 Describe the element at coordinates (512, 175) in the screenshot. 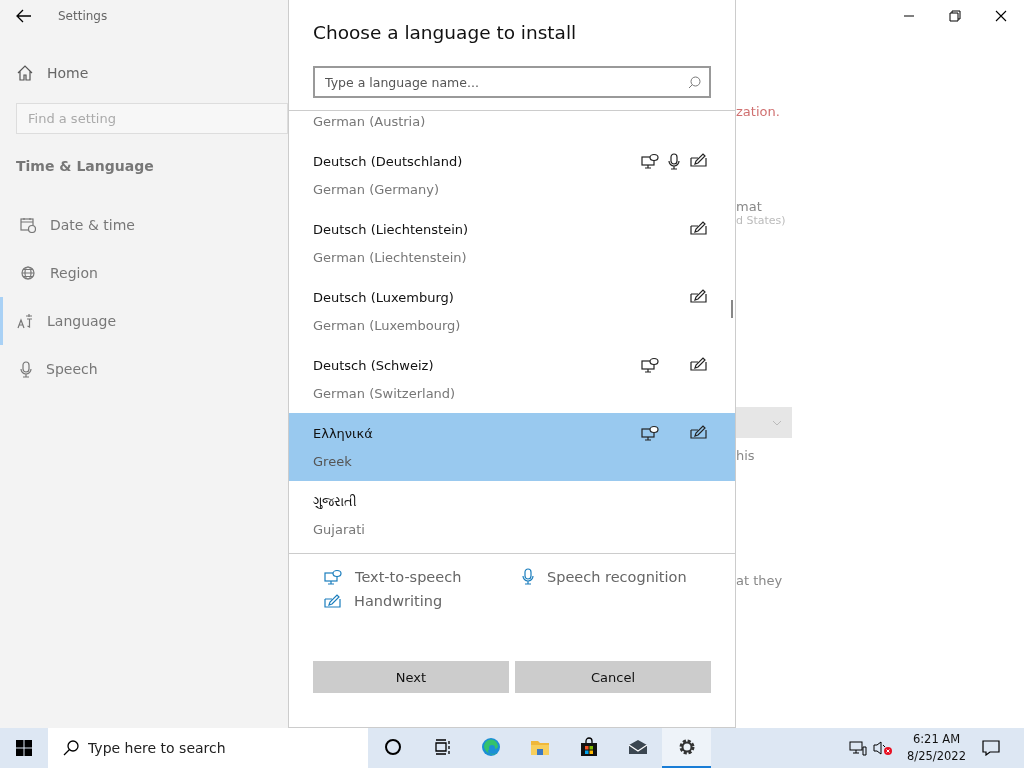

I see `language-row: Deutsch (Deutschland) German (Germany)` at that location.